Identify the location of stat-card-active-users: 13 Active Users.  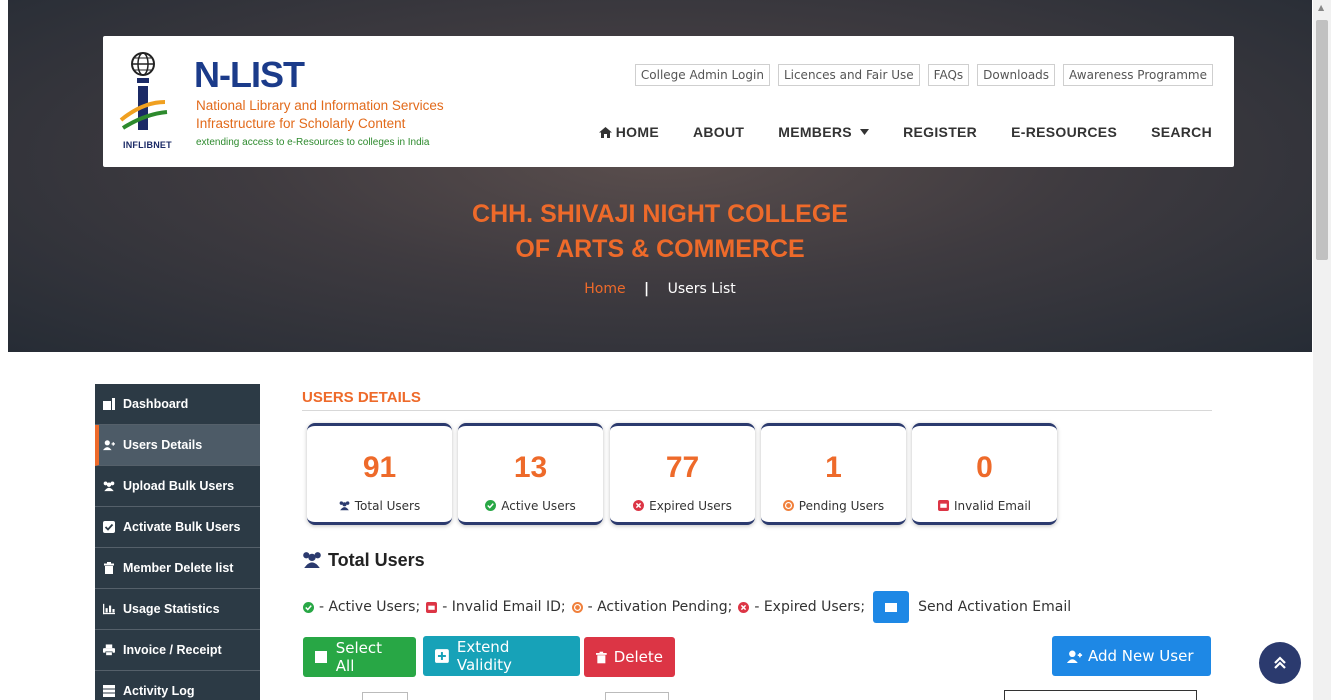
(530, 474).